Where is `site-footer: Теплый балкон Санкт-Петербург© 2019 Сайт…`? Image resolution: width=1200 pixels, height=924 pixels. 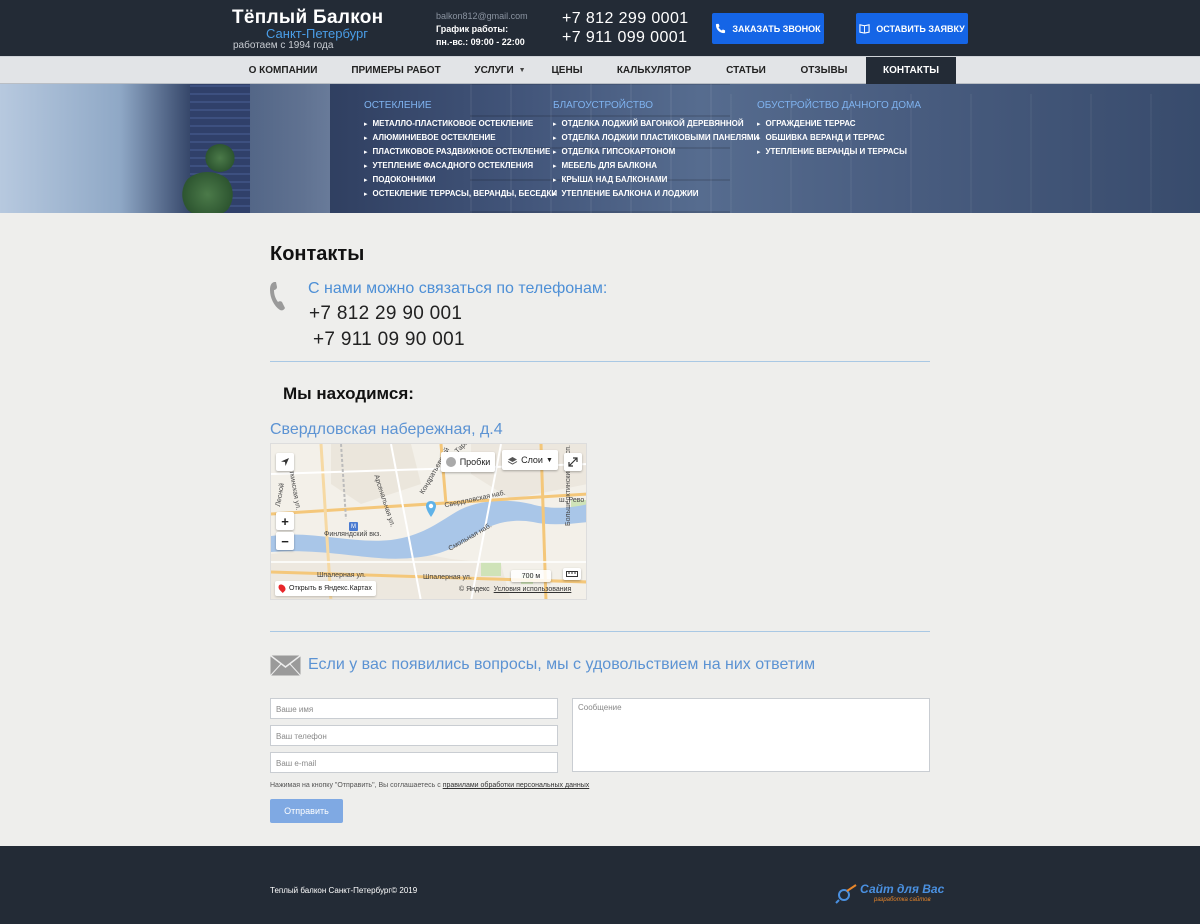
site-footer: Теплый балкон Санкт-Петербург© 2019 Сайт… is located at coordinates (600, 885).